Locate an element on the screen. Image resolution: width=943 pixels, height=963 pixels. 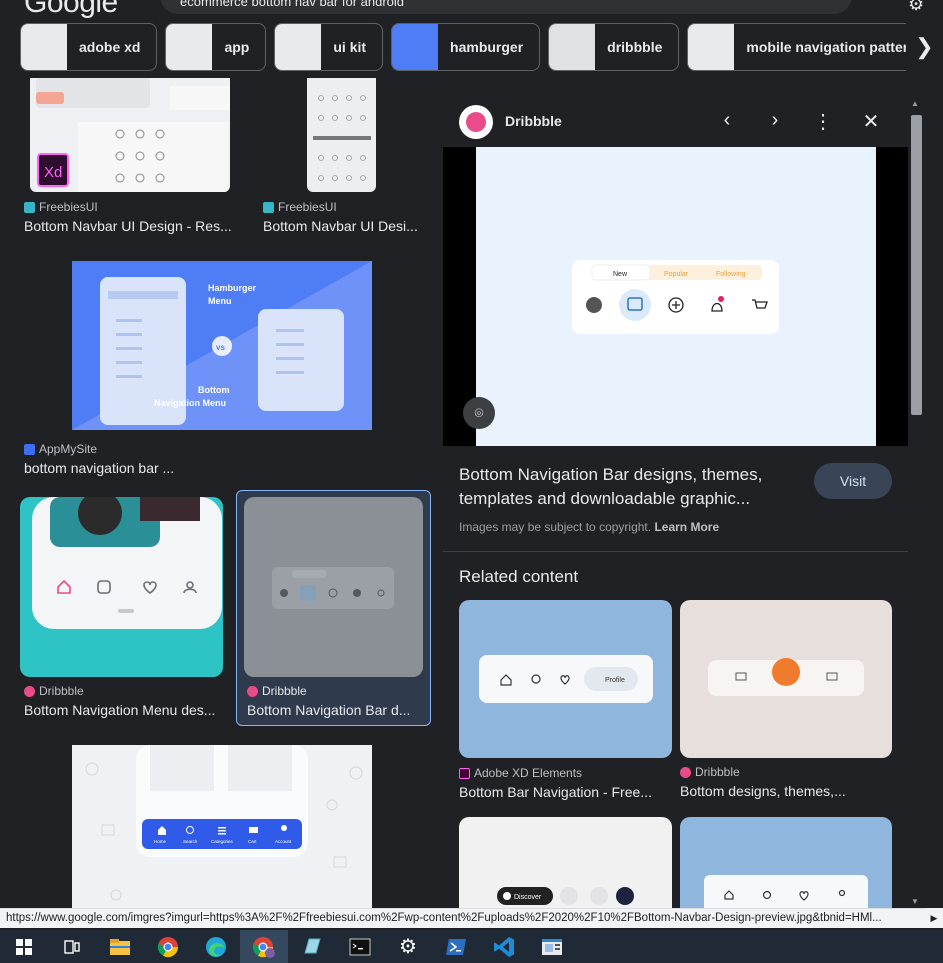
vs-label: vs is located at coordinates (220, 347).